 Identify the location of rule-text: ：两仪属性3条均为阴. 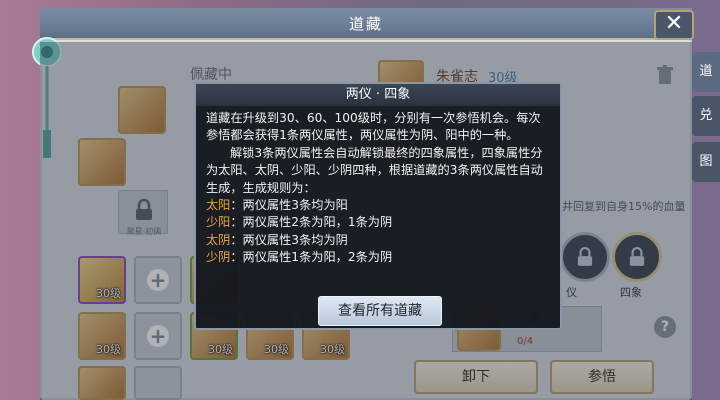
(289, 239).